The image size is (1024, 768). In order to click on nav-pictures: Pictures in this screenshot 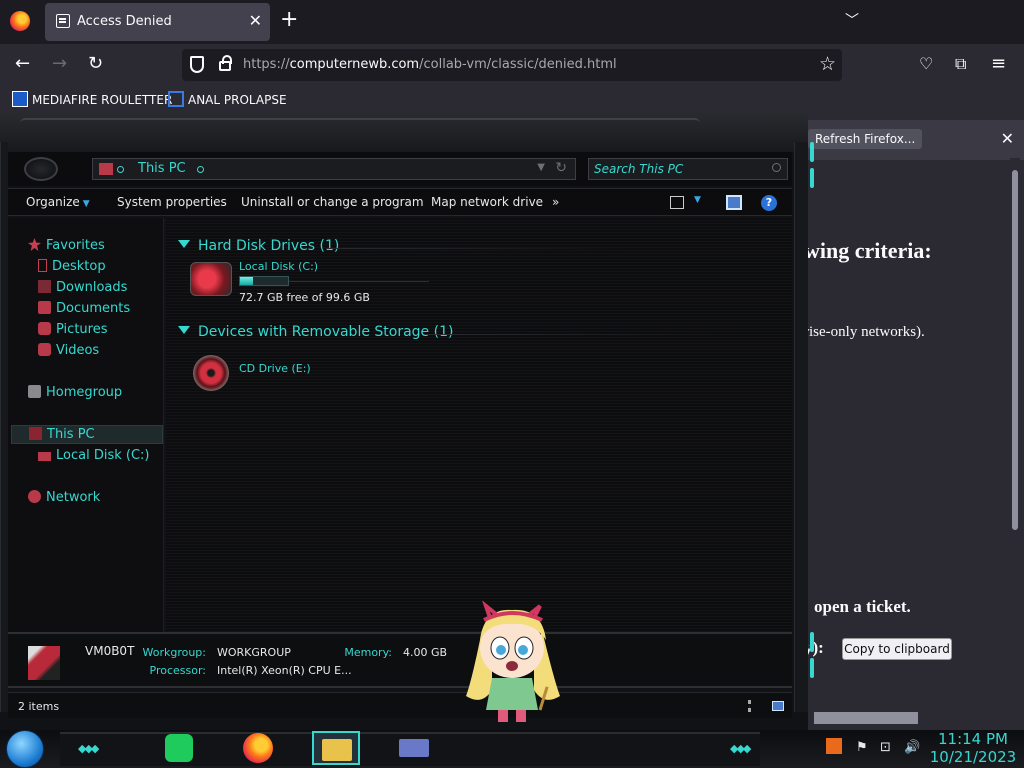, I will do `click(72, 329)`.